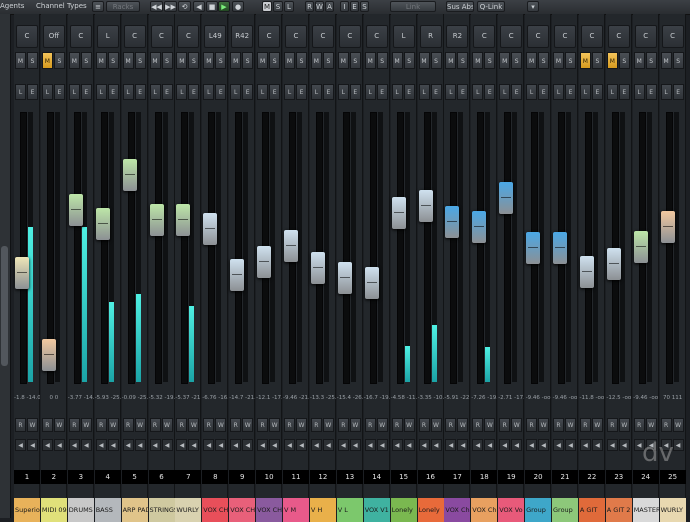  What do you see at coordinates (53, 36) in the screenshot?
I see `pan-display: Off` at bounding box center [53, 36].